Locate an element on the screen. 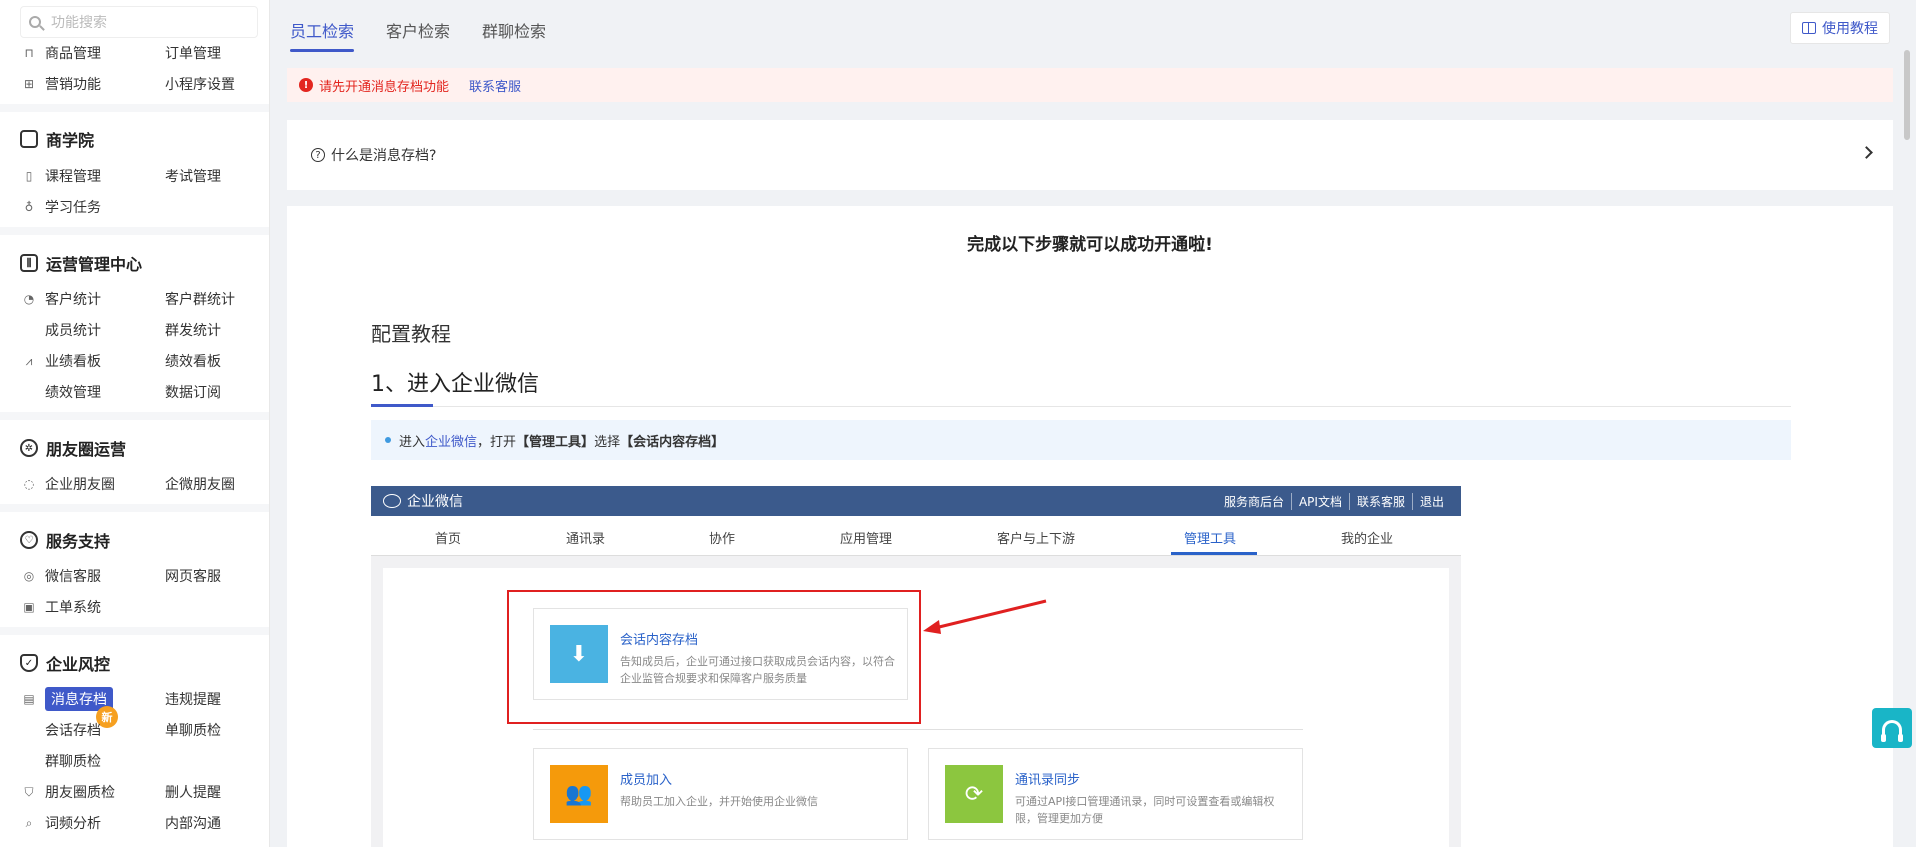 The height and width of the screenshot is (847, 1916). aperture-icon: ✲ is located at coordinates (29, 448).